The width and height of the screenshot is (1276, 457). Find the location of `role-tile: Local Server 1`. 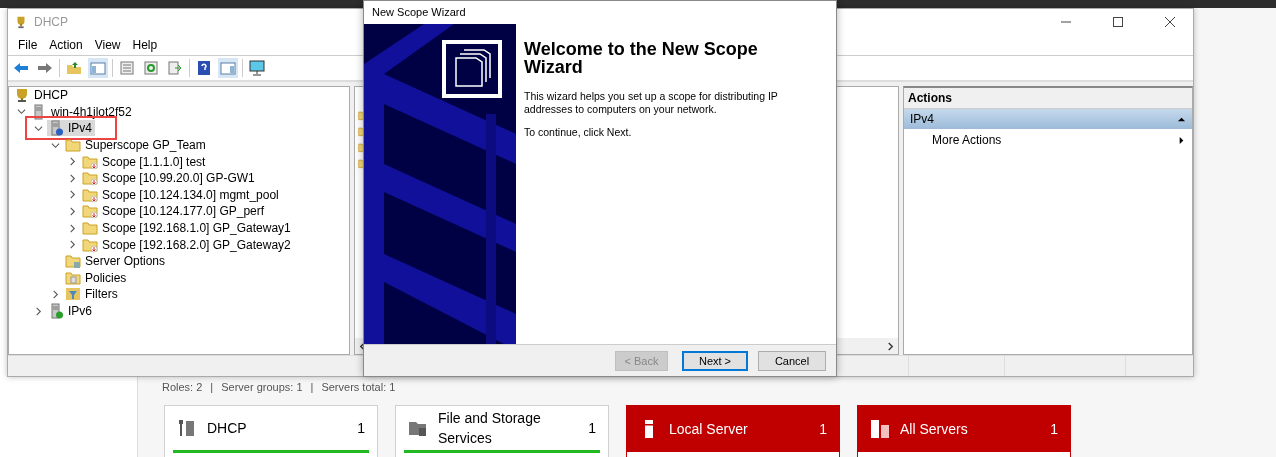

role-tile: Local Server 1 is located at coordinates (733, 431).